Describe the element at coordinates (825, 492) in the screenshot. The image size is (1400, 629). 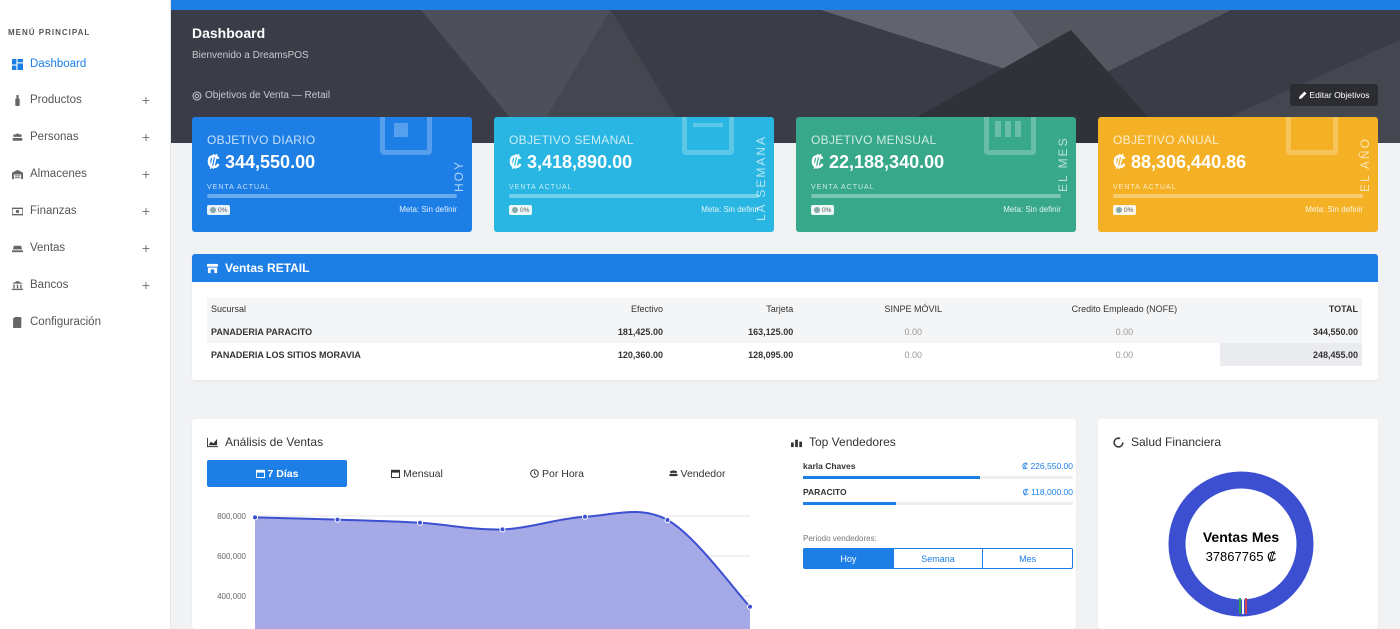
I see `seller-name: PARACITO` at that location.